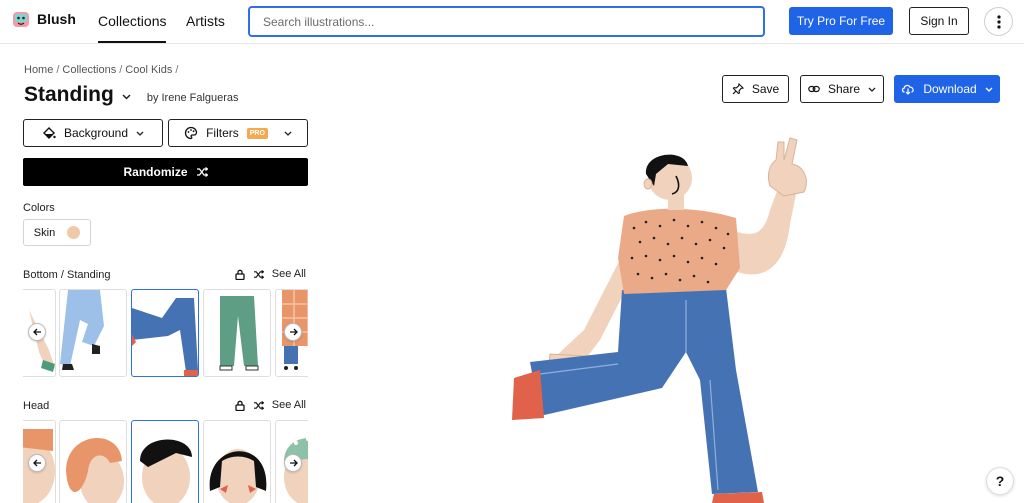 The width and height of the screenshot is (1024, 503). Describe the element at coordinates (648, 184) in the screenshot. I see `ear` at that location.